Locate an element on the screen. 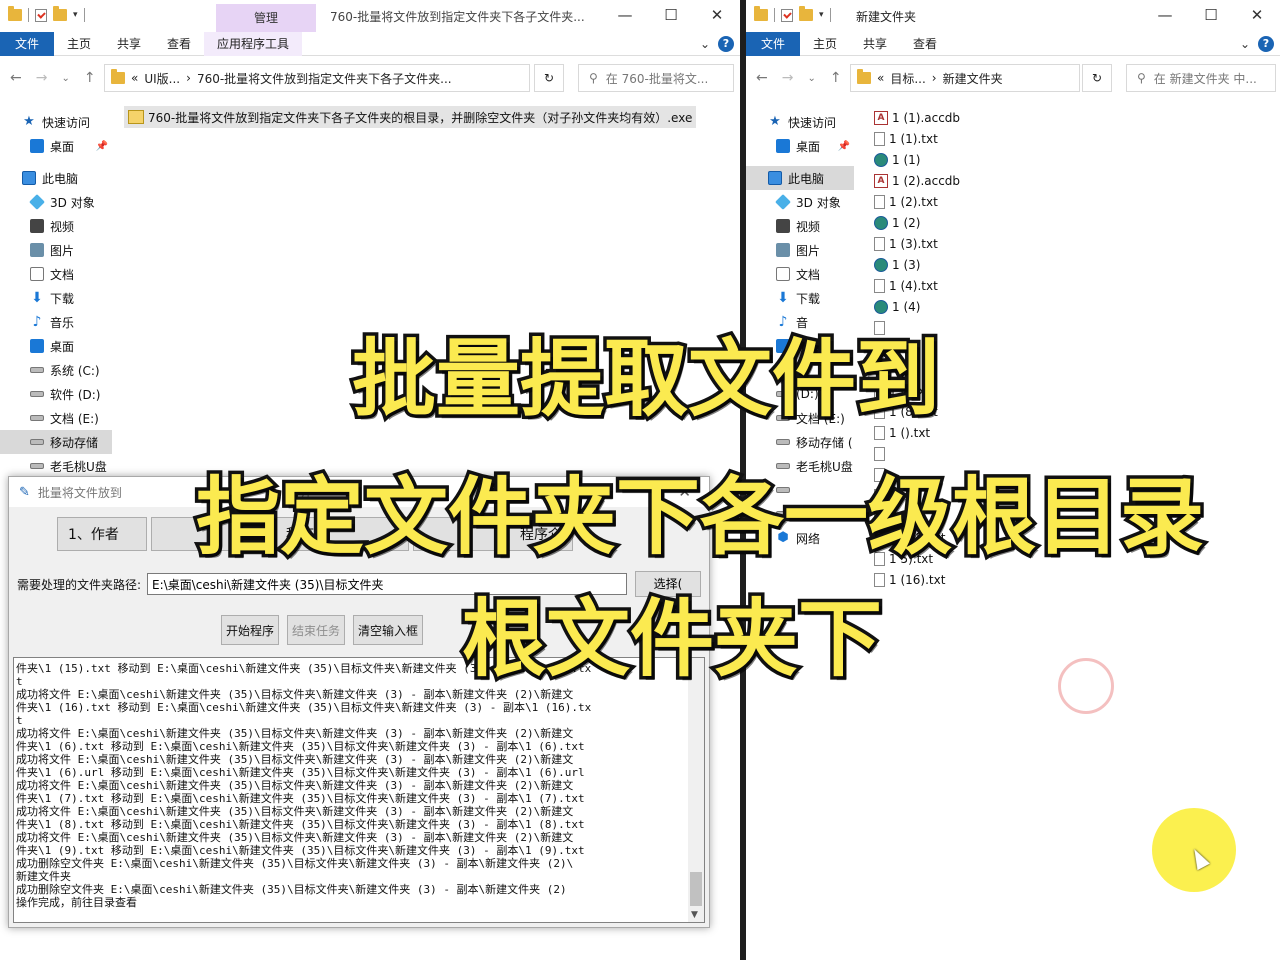  address-bar: « 目标... › 新建文件夹 is located at coordinates (965, 78).